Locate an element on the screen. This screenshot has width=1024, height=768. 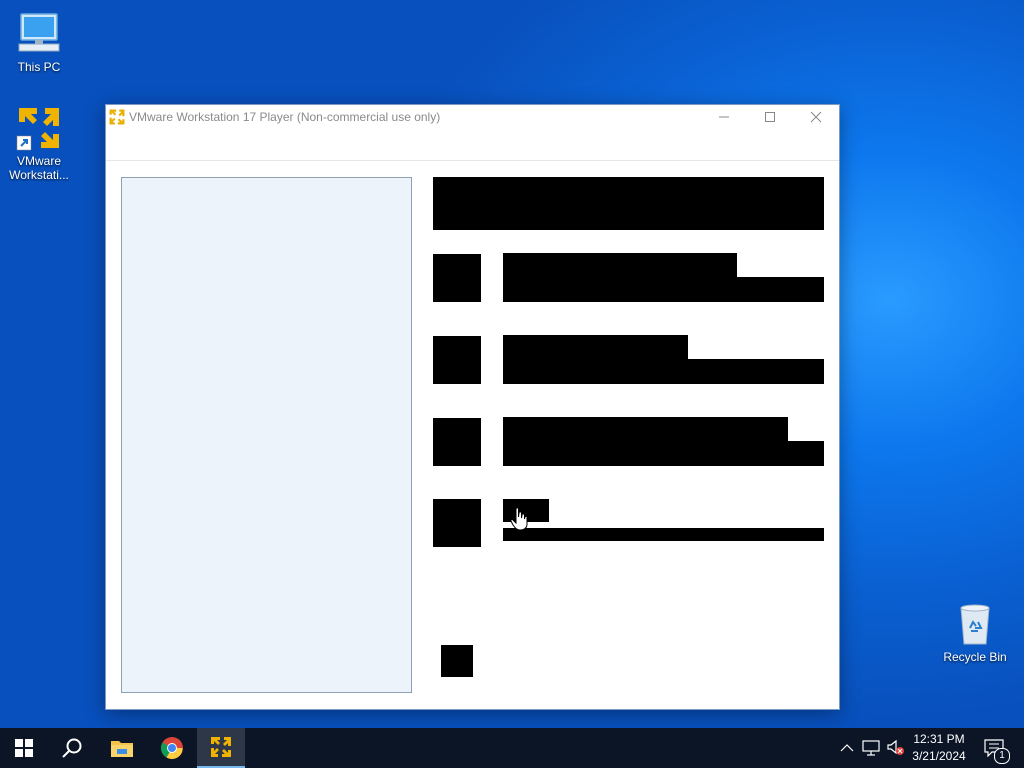
taskbar-vmware is located at coordinates (221, 748).